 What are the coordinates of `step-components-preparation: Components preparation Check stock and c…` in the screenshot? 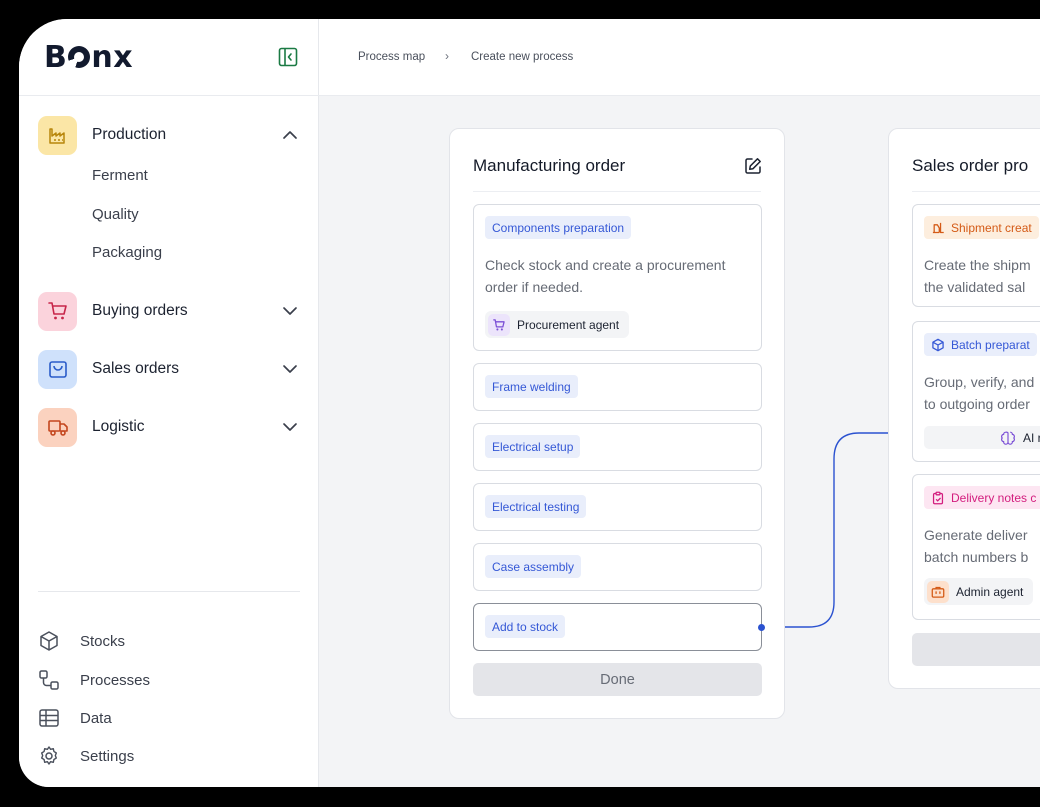 It's located at (617, 277).